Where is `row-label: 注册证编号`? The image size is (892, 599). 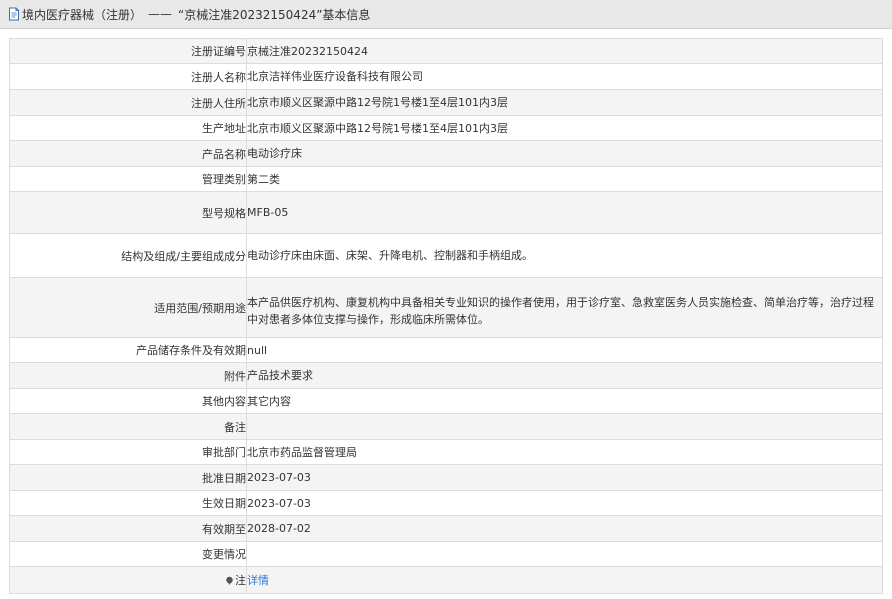
row-label: 注册证编号 is located at coordinates (128, 51).